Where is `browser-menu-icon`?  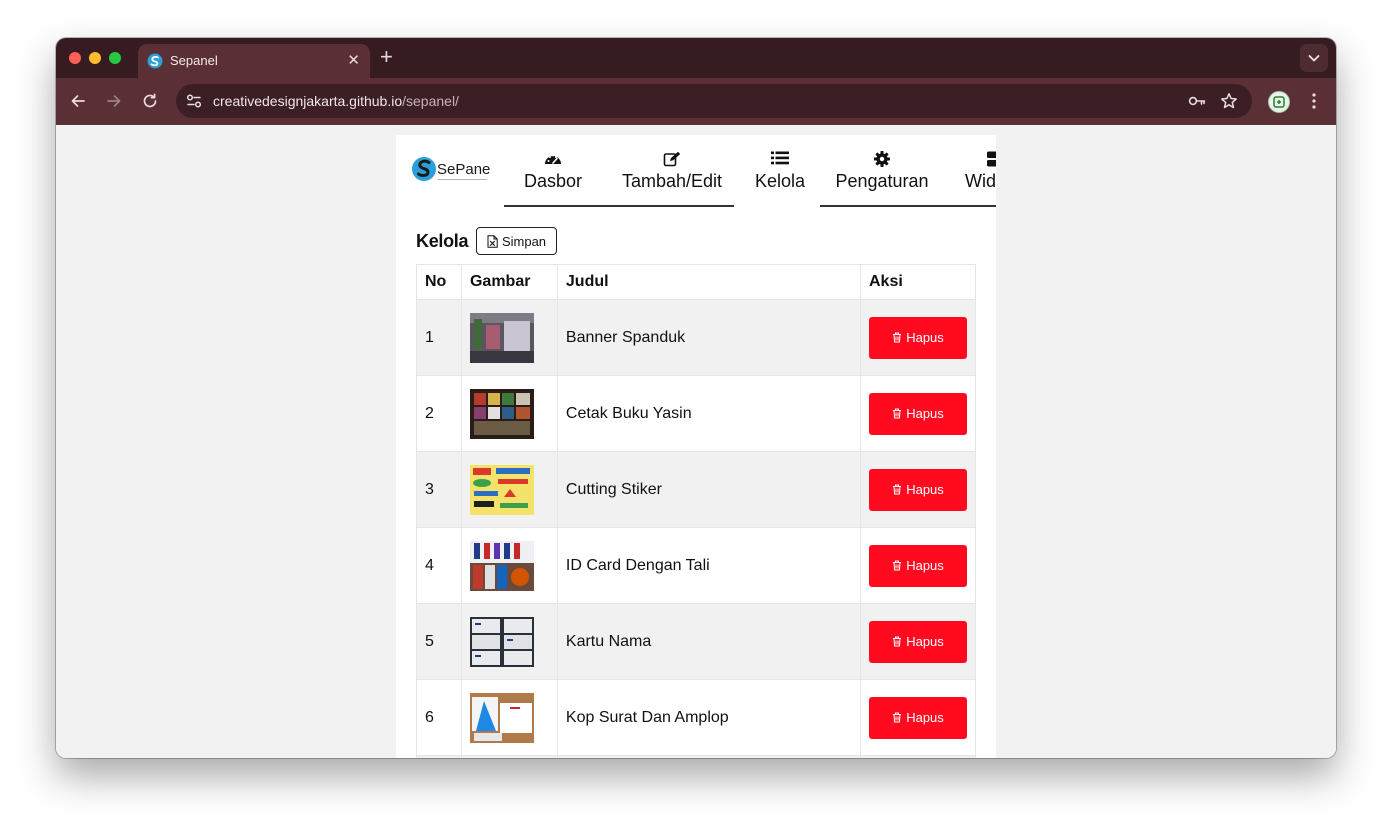 browser-menu-icon is located at coordinates (1314, 101).